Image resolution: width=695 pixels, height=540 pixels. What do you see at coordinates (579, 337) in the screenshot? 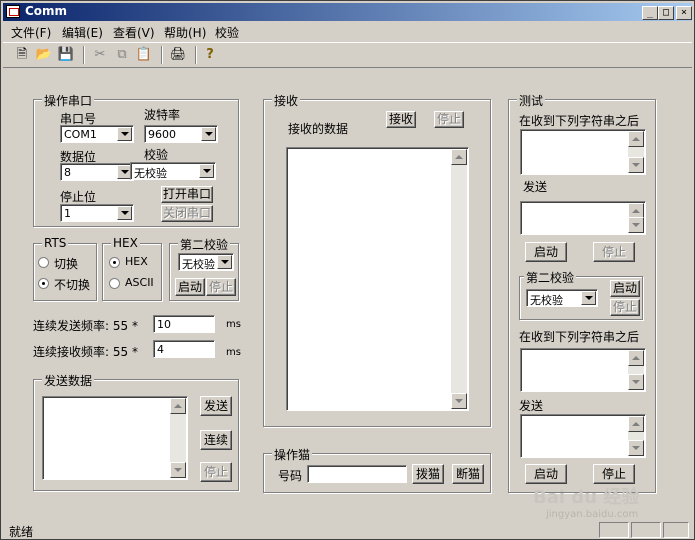
I see `trigger2-label: 在收到下列字符串之后` at bounding box center [579, 337].